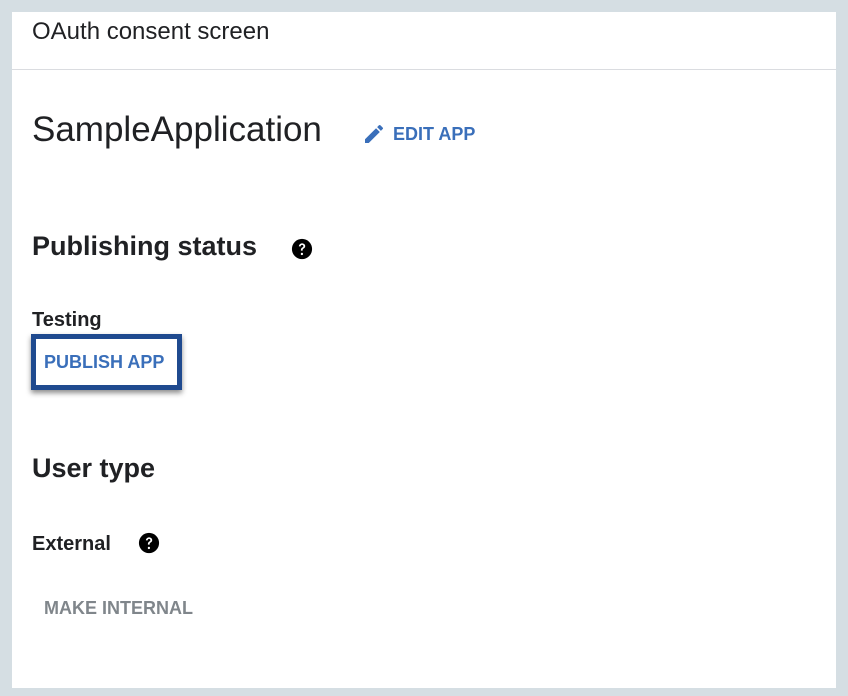 The height and width of the screenshot is (696, 848). I want to click on user-type-value: External, so click(71, 544).